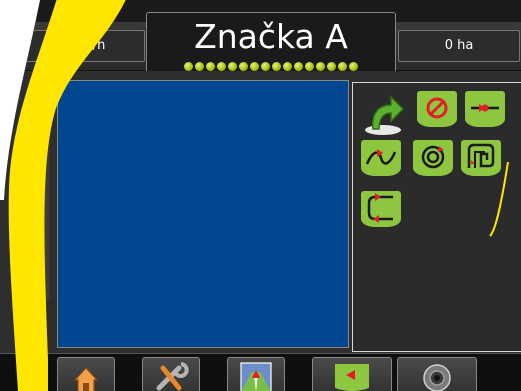  What do you see at coordinates (433, 158) in the screenshot?
I see `circle-pivot-icon` at bounding box center [433, 158].